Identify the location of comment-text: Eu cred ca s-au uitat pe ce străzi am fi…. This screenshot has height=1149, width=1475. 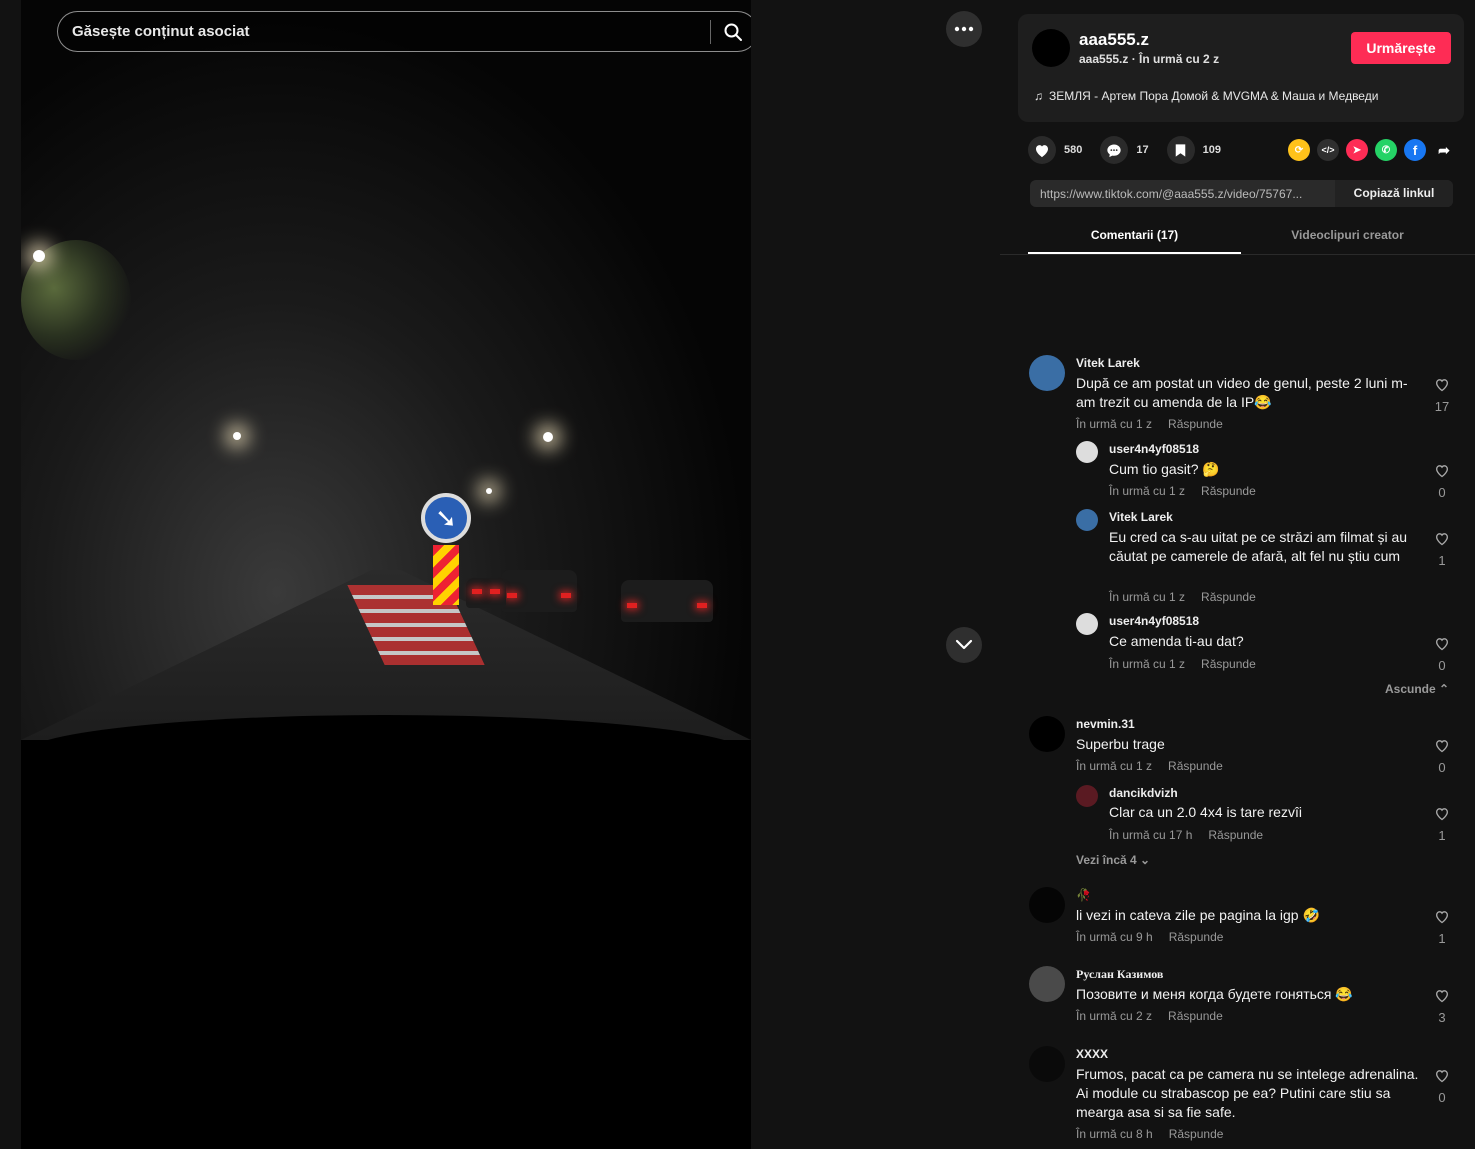
(1258, 546).